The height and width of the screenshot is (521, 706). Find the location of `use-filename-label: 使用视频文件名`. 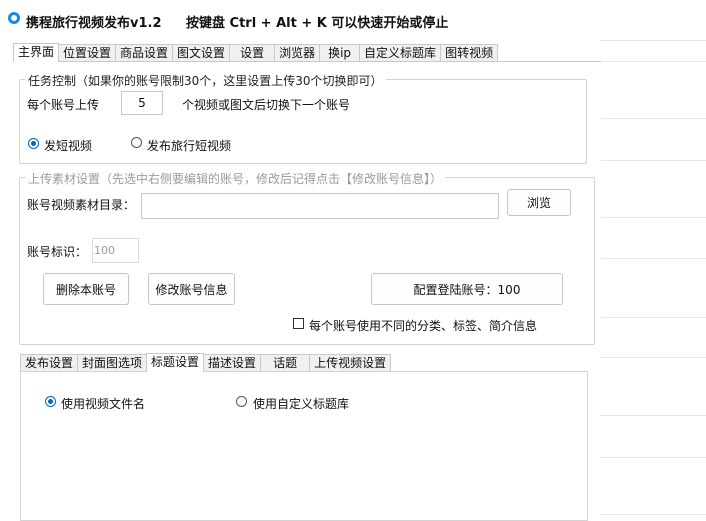

use-filename-label: 使用视频文件名 is located at coordinates (103, 403).